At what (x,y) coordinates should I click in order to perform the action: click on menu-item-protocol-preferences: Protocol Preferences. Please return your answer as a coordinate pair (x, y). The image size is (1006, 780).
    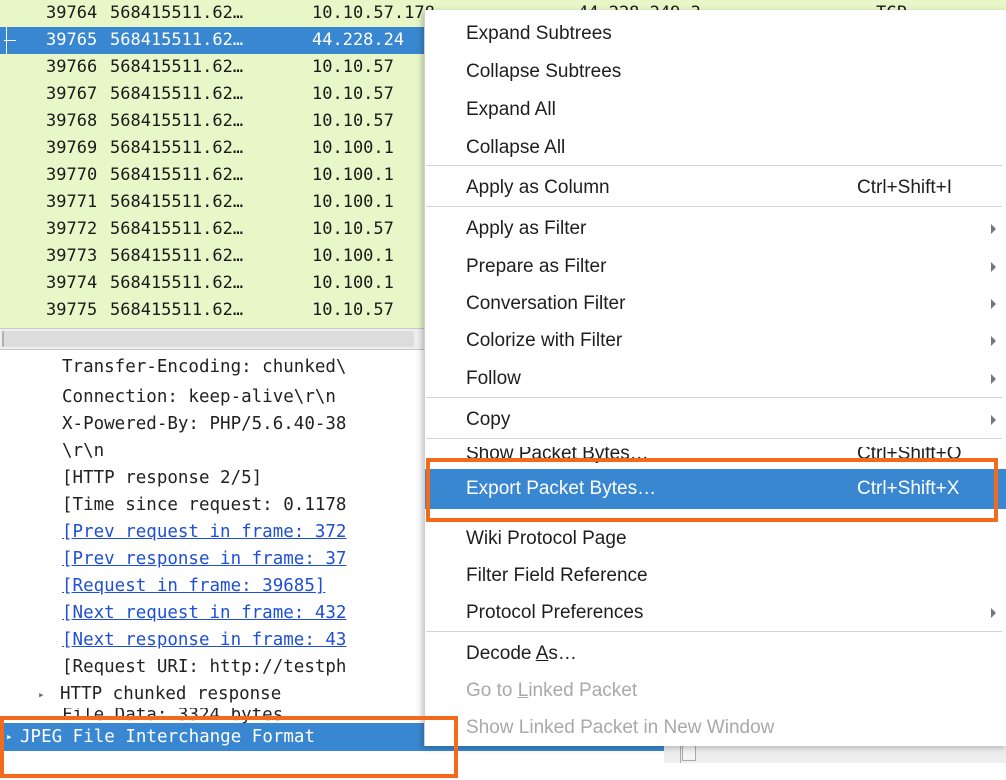
    Looking at the image, I should click on (715, 612).